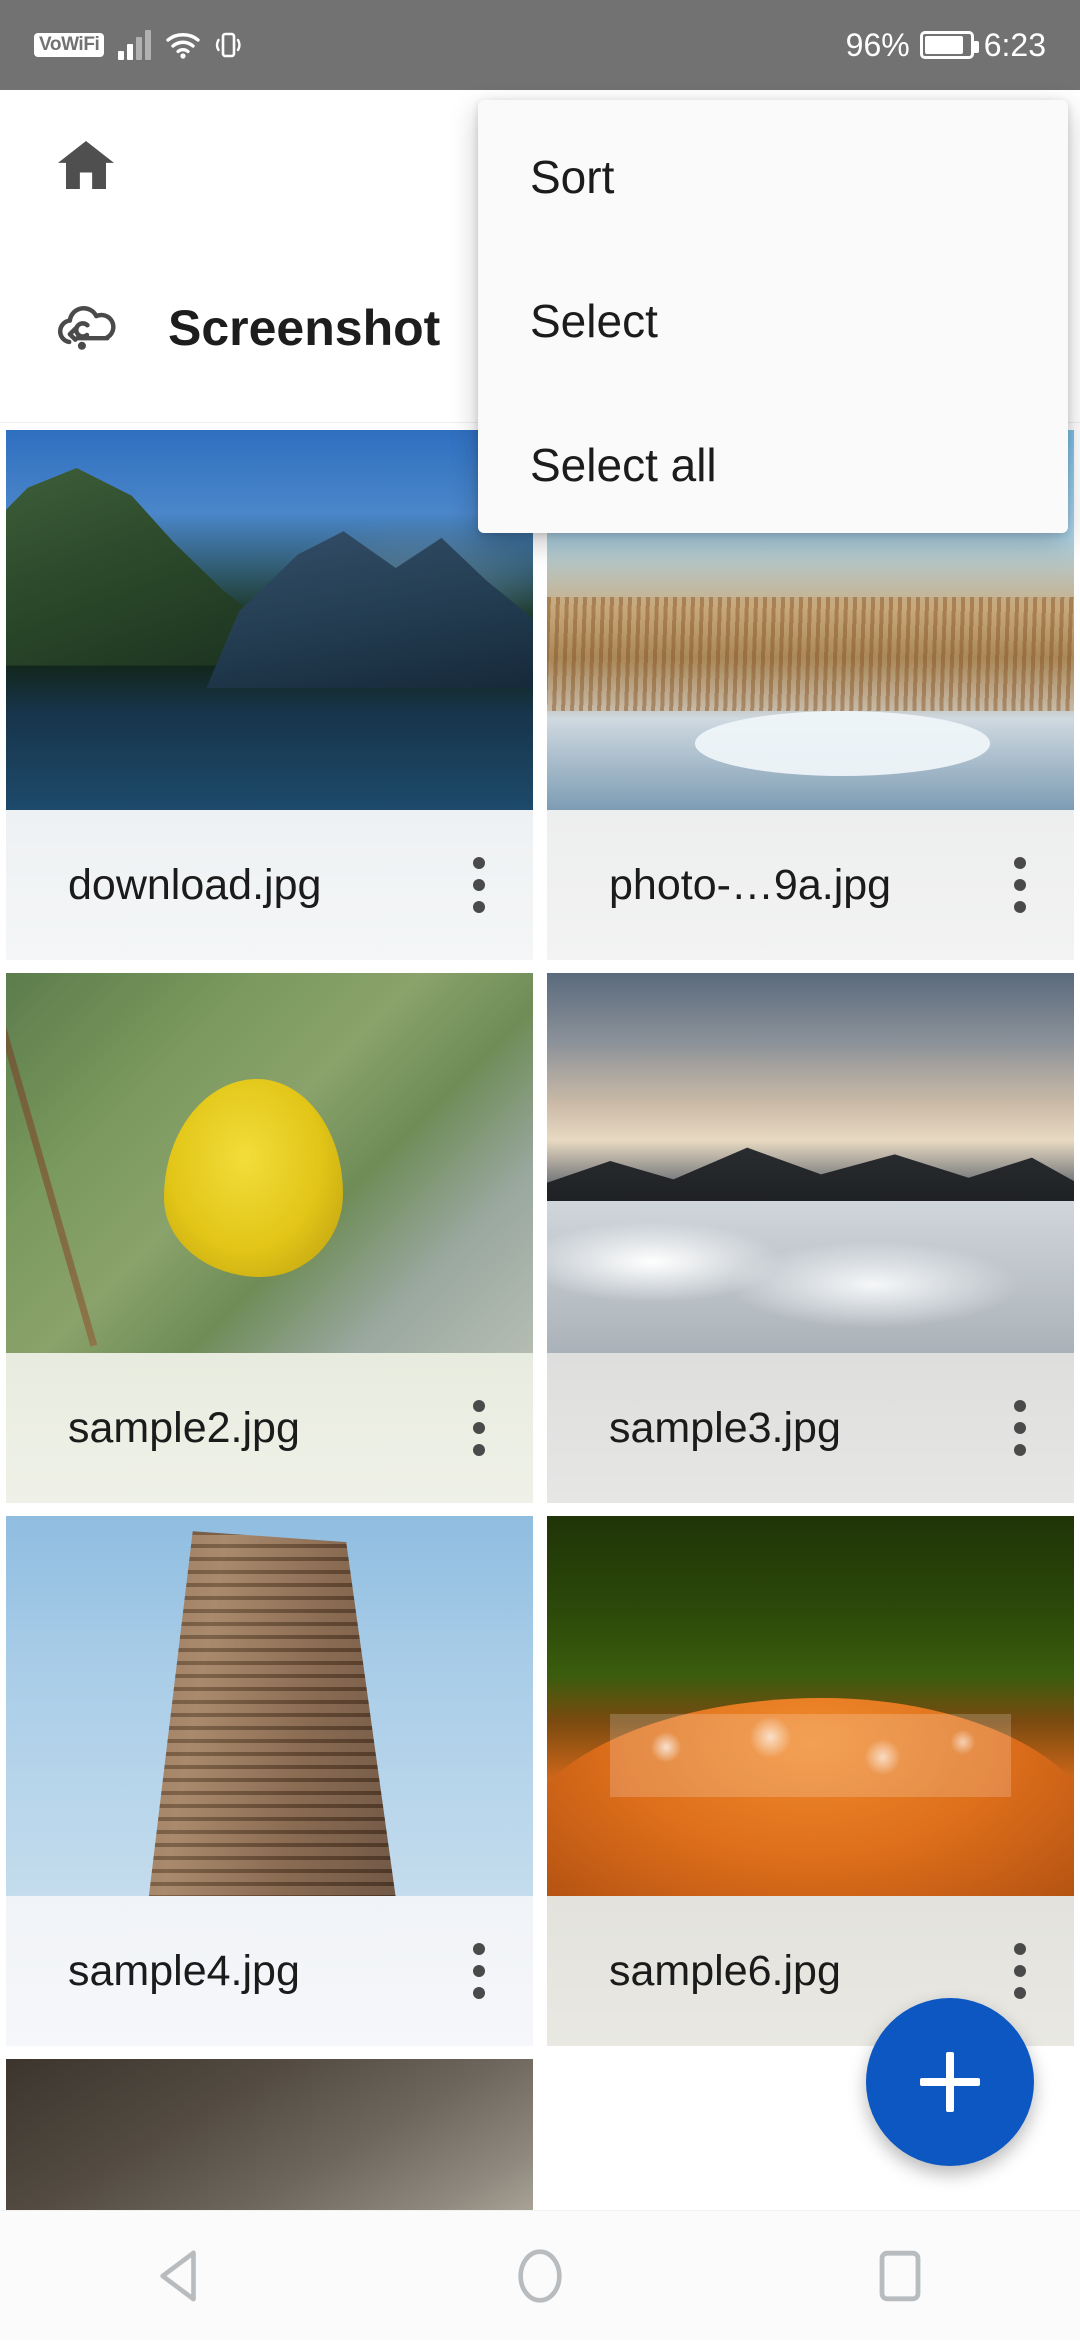  Describe the element at coordinates (877, 44) in the screenshot. I see `battery-percent: 96%` at that location.